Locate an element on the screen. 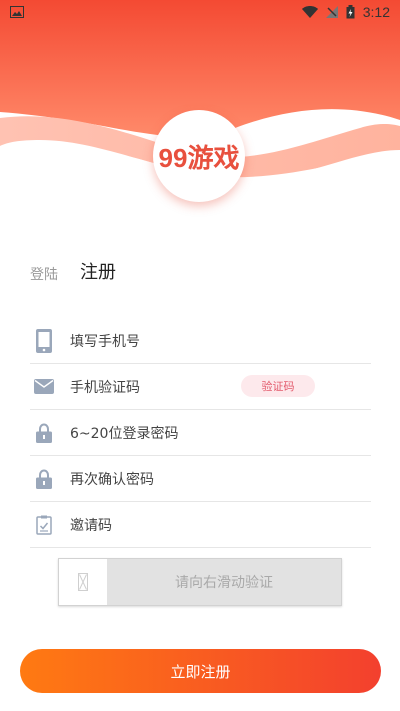 The width and height of the screenshot is (400, 711). phone-icon is located at coordinates (44, 340).